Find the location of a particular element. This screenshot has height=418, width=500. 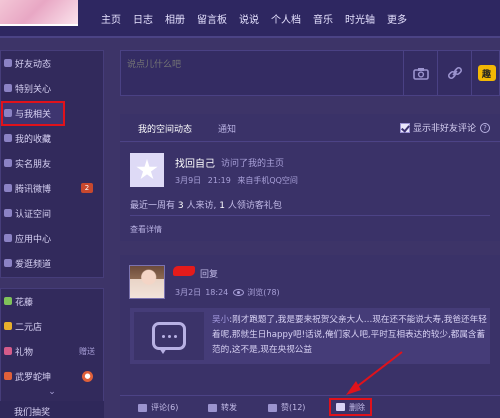

quote-thumbnail is located at coordinates (169, 336).